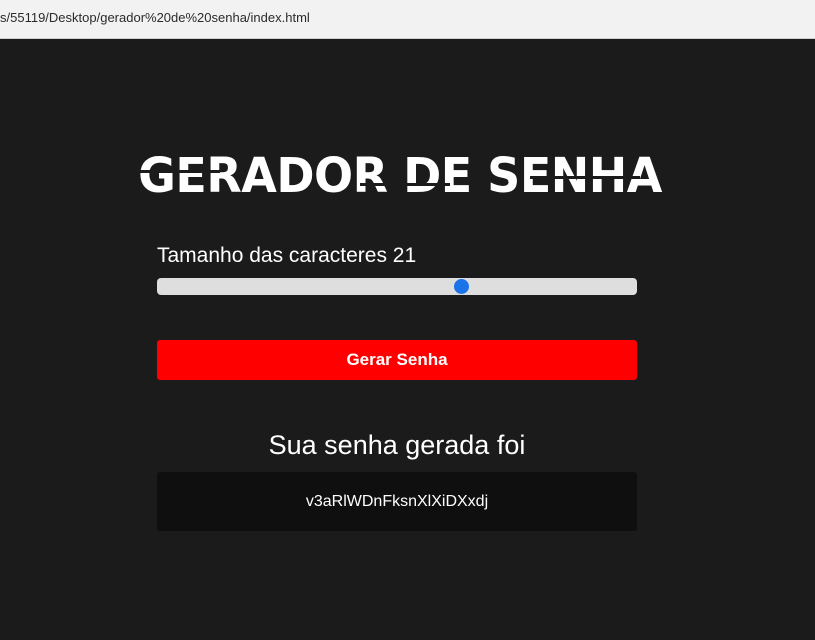 The image size is (815, 640). What do you see at coordinates (397, 286) in the screenshot?
I see `length-slider` at bounding box center [397, 286].